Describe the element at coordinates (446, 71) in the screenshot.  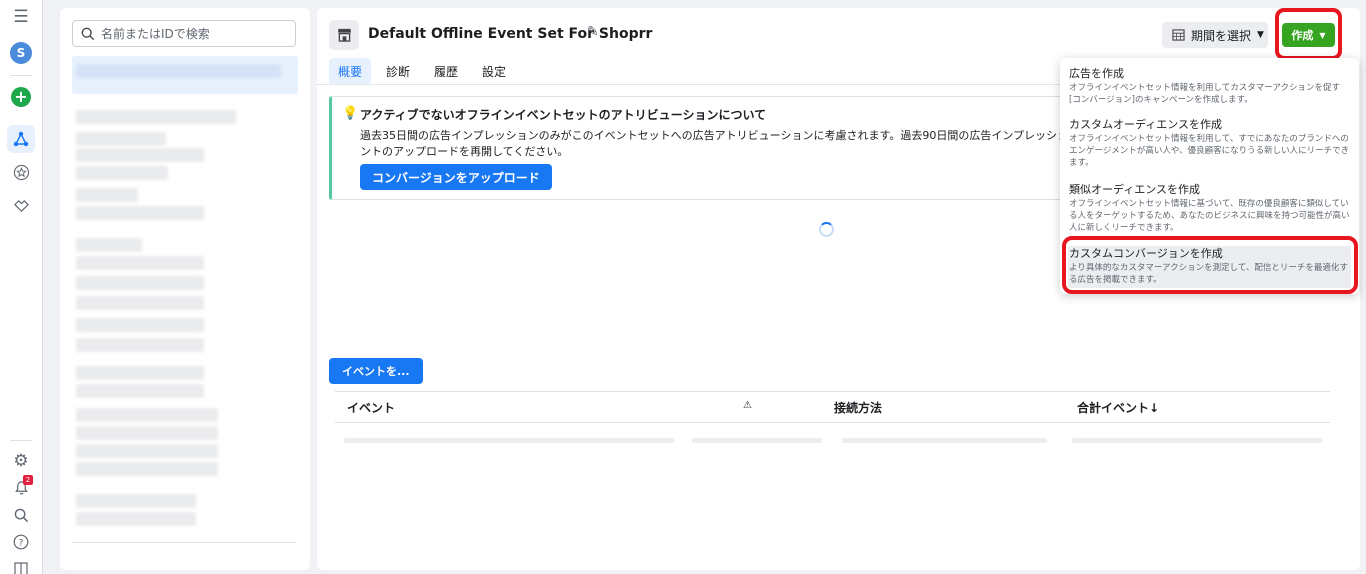
I see `tab-history: 履歴` at that location.